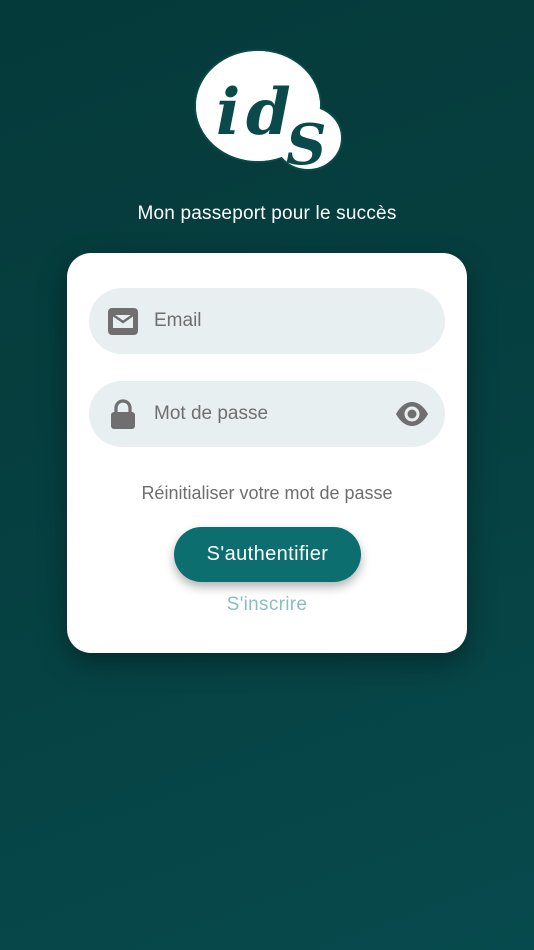 The height and width of the screenshot is (950, 534). Describe the element at coordinates (306, 144) in the screenshot. I see `logo-letter-s: S` at that location.